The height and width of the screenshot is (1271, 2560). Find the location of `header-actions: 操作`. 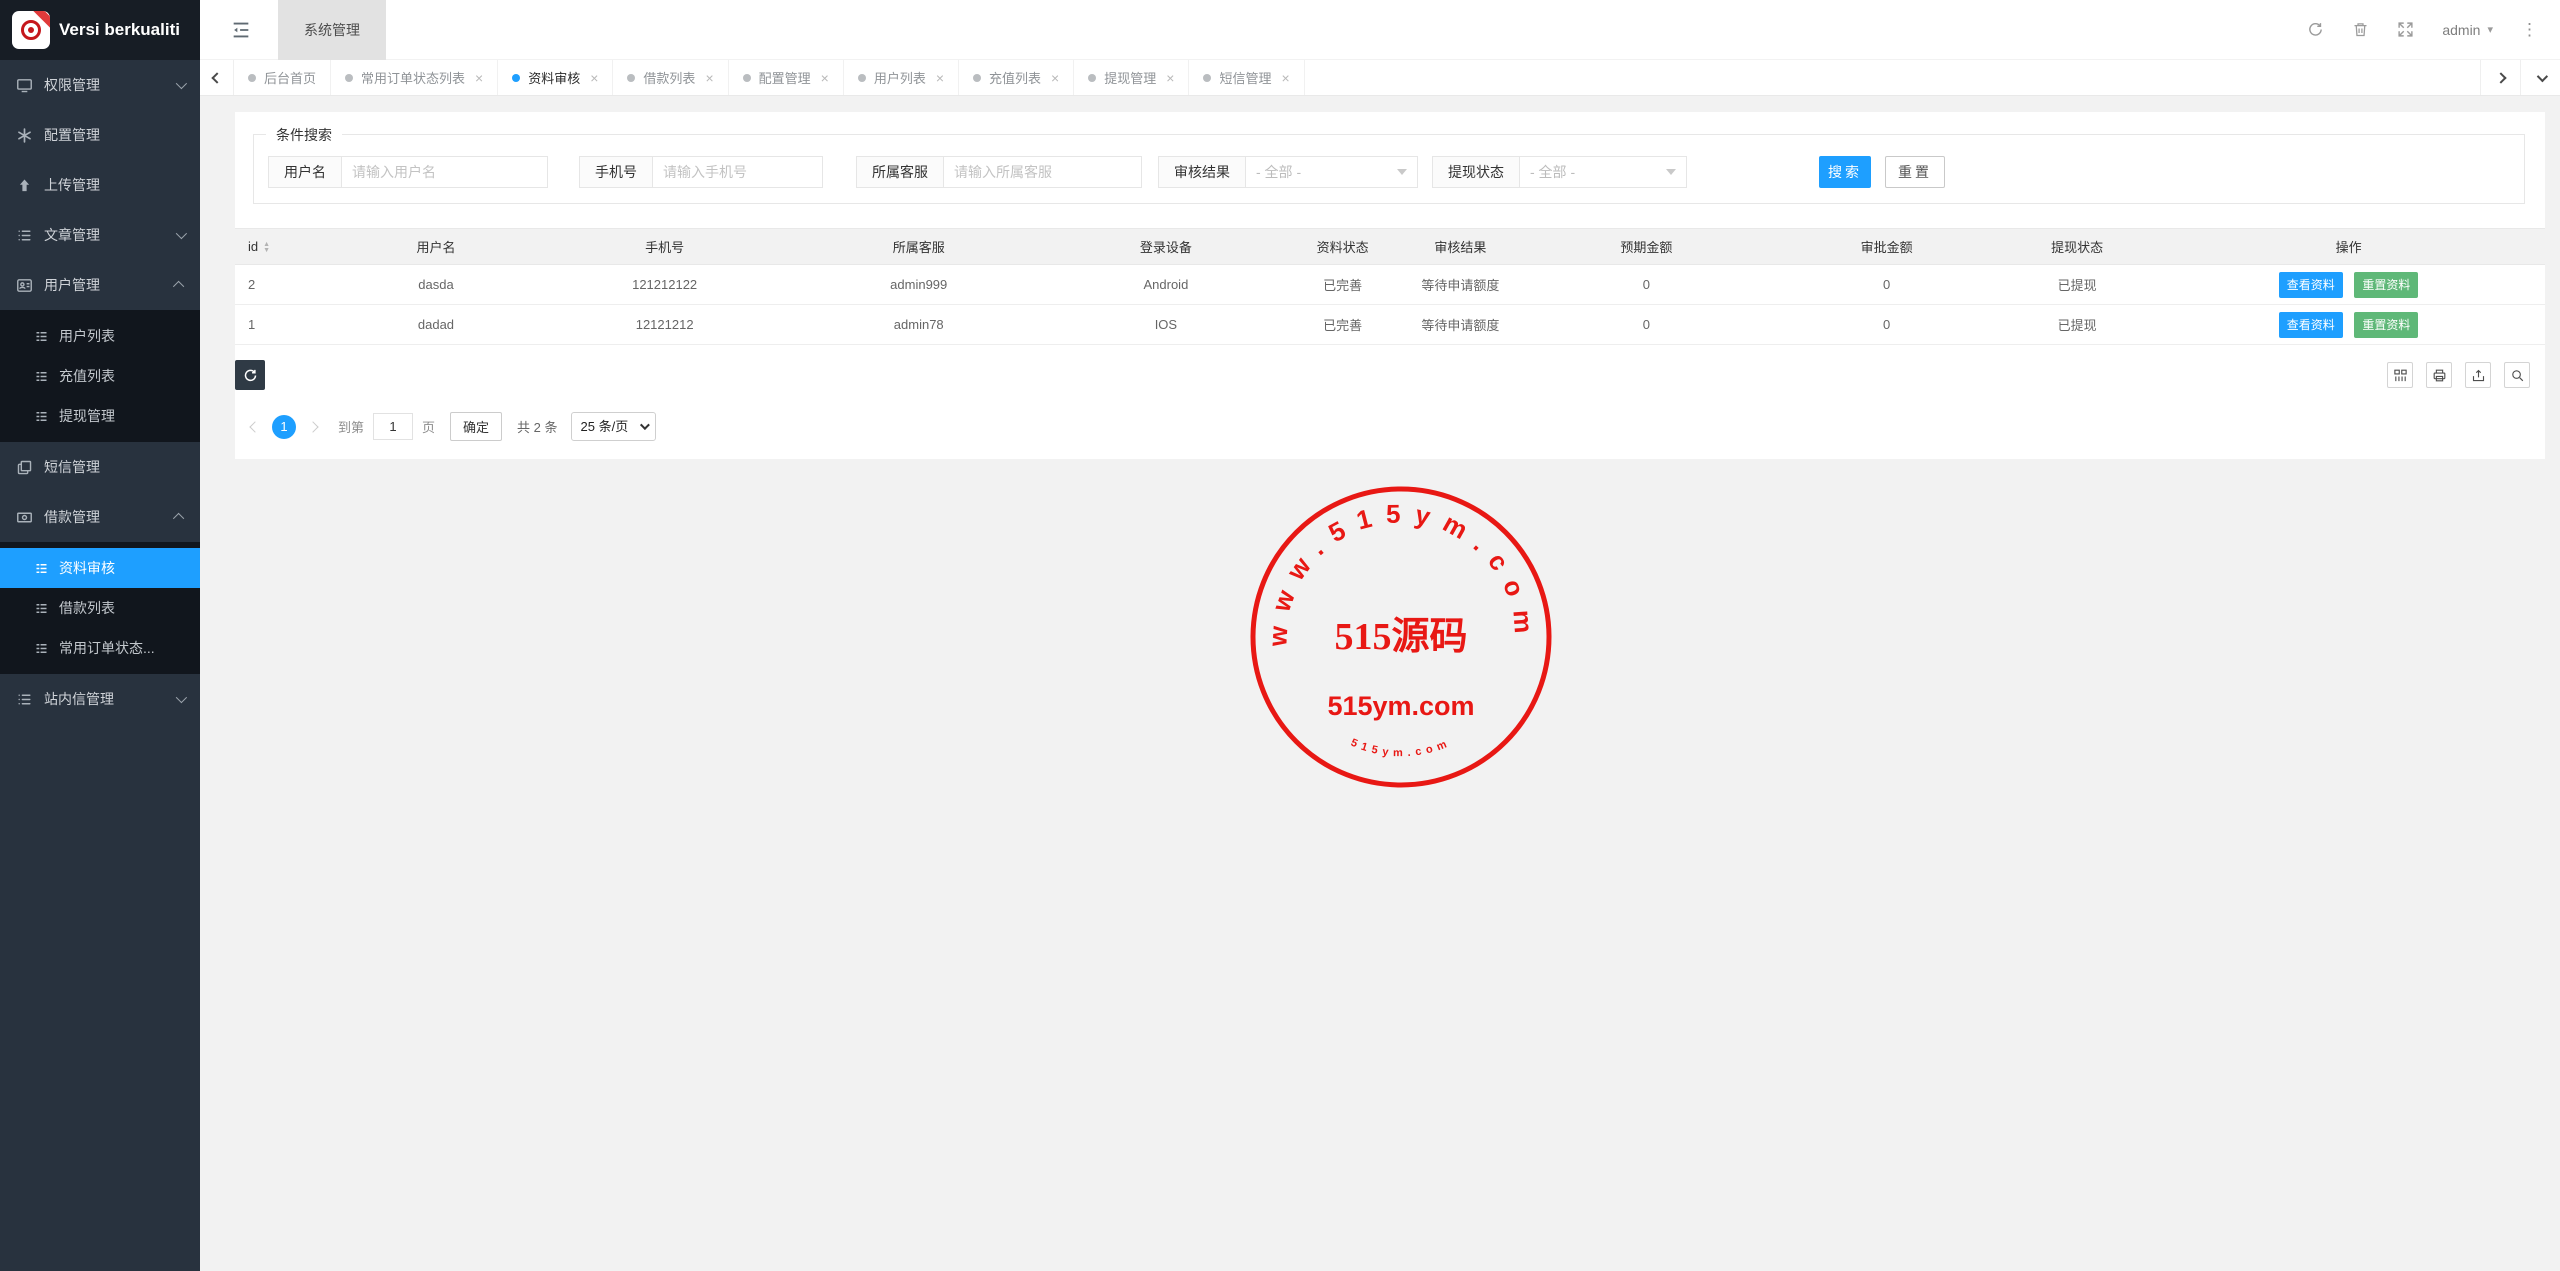

header-actions: 操作 is located at coordinates (2348, 246).